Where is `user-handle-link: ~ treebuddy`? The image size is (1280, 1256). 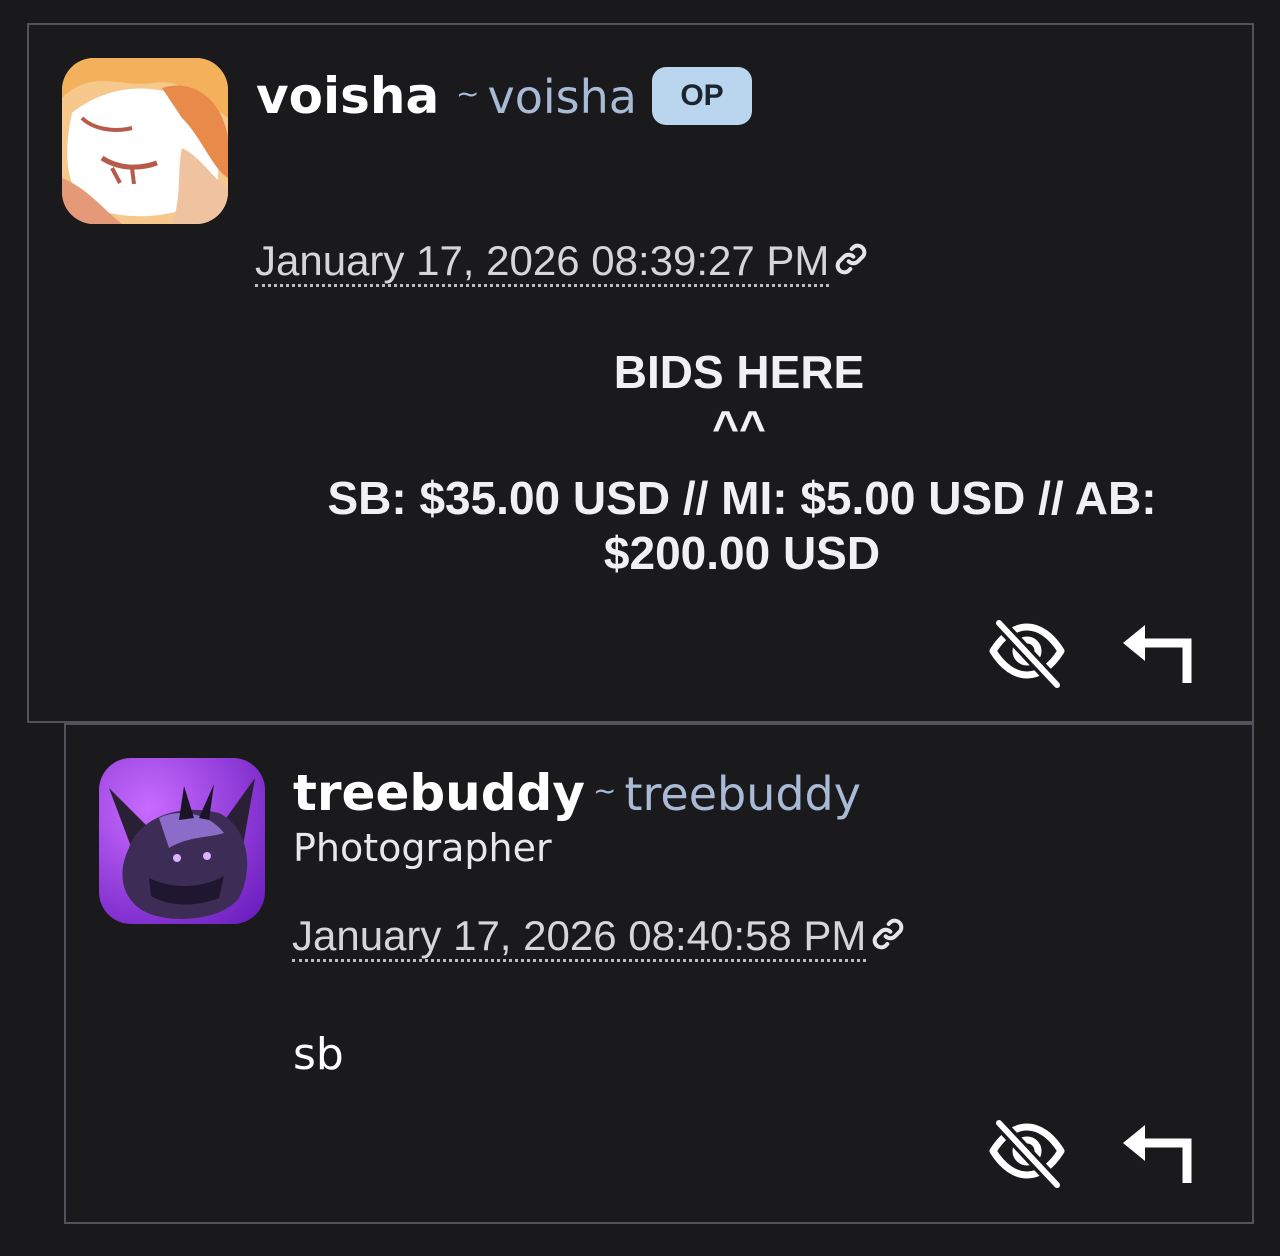
user-handle-link: ~ treebuddy is located at coordinates (727, 794).